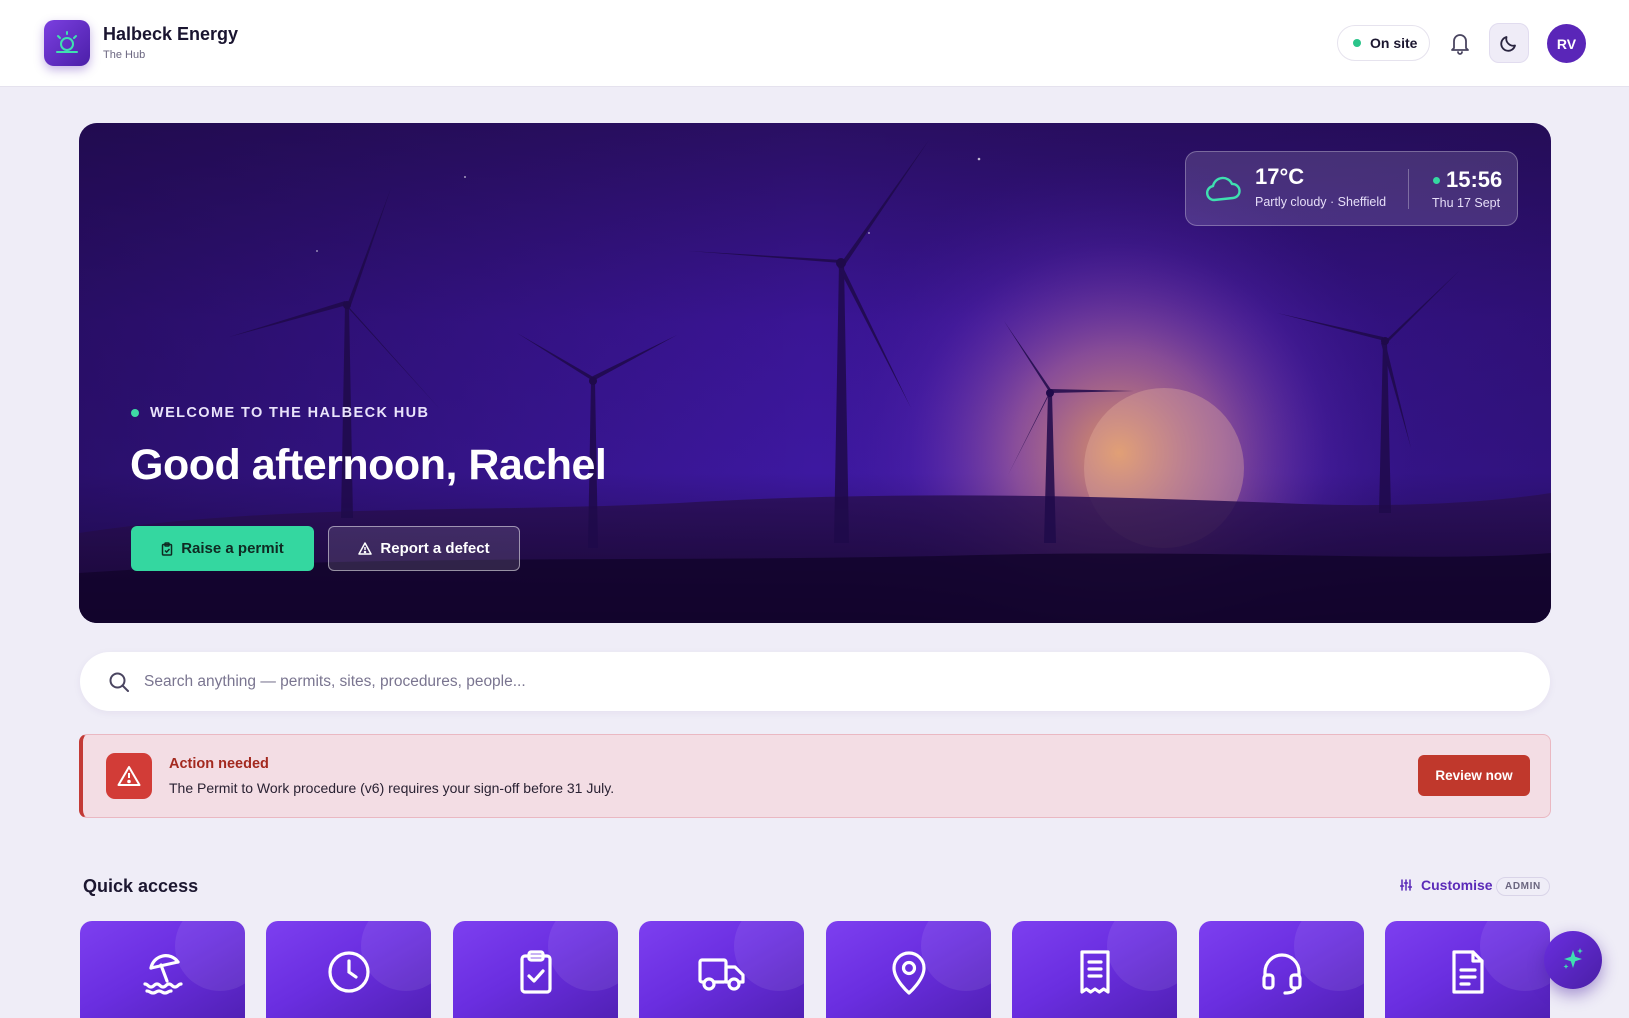 The height and width of the screenshot is (1018, 1629). I want to click on quick-tile-support, so click(1281, 969).